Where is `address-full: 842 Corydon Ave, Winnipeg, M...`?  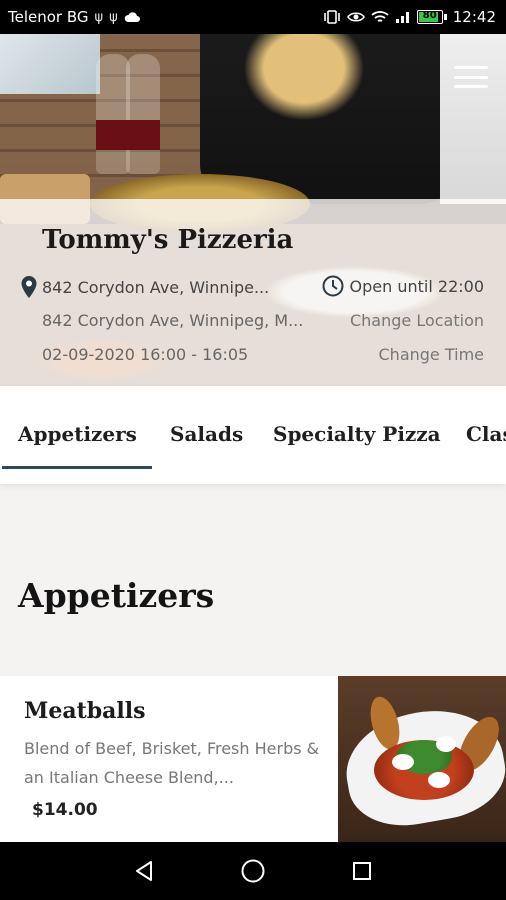
address-full: 842 Corydon Ave, Winnipeg, M... is located at coordinates (173, 320).